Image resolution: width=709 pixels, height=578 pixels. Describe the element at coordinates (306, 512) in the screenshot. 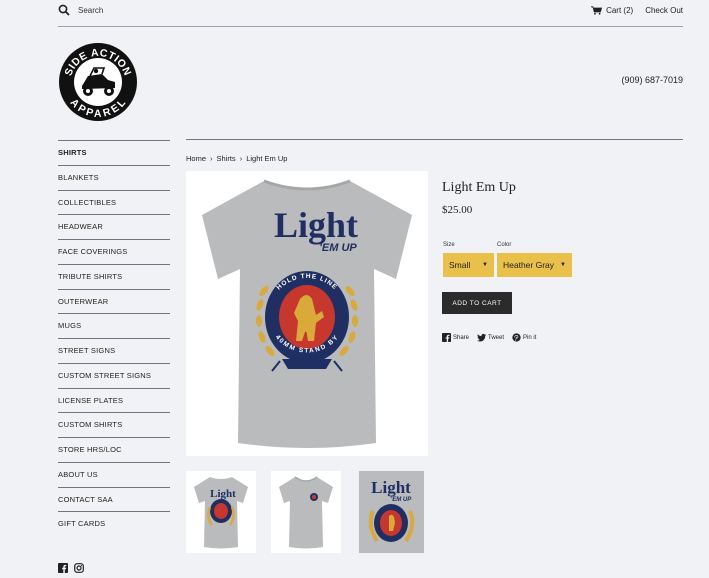

I see `product-thumbnail-front` at that location.